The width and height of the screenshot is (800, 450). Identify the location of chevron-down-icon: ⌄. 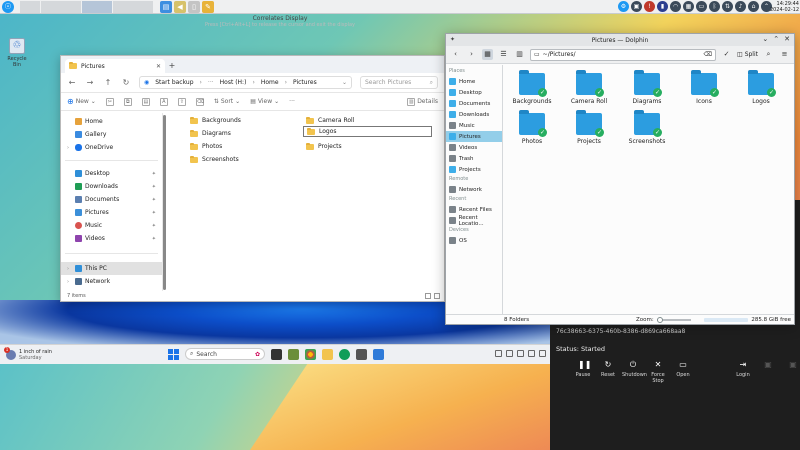
(344, 82).